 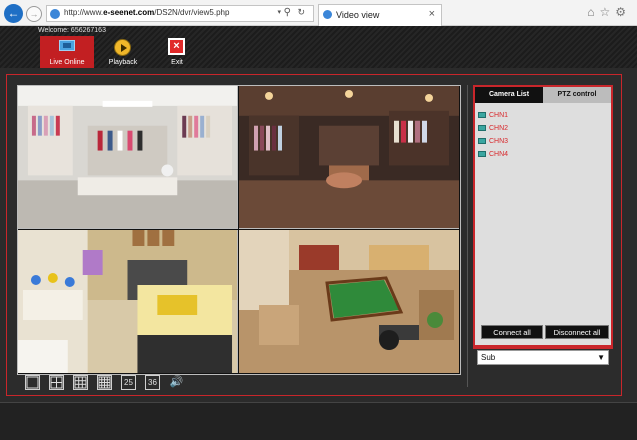 I want to click on channel-item-1: CHN1, so click(x=493, y=115).